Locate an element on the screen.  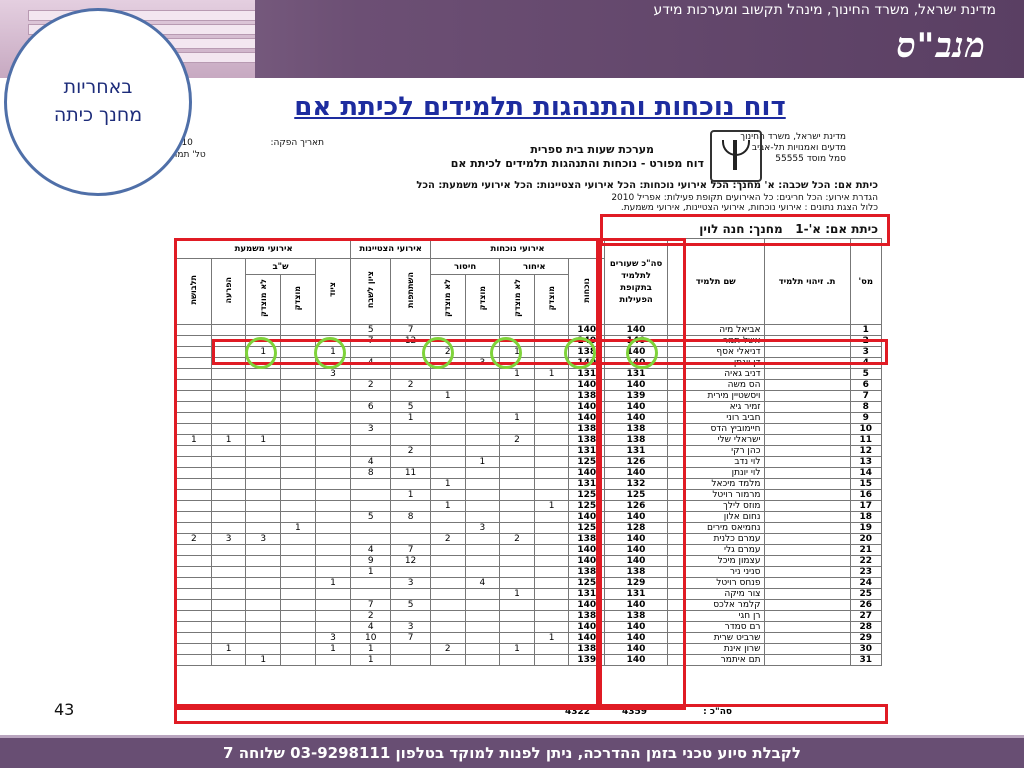
cell-n: 12 is located at coordinates (866, 451).